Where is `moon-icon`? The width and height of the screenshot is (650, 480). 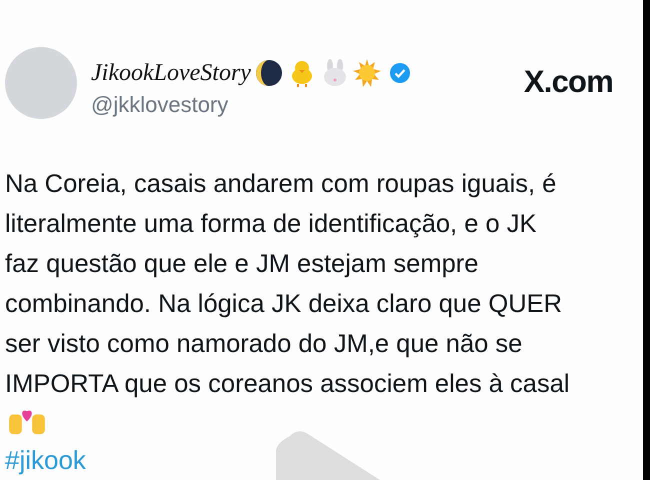
moon-icon is located at coordinates (268, 73).